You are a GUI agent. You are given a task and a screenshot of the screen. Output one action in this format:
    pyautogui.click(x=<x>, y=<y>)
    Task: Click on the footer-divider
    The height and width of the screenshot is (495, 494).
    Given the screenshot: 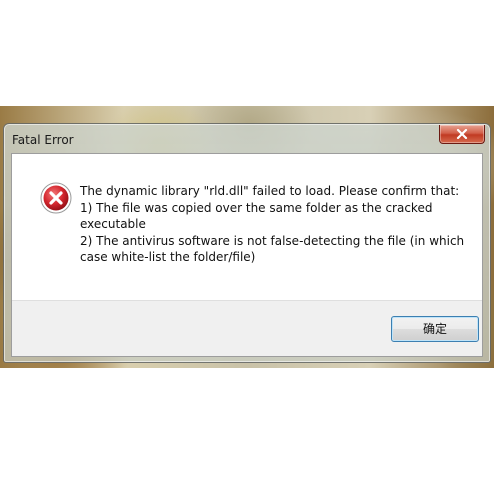 What is the action you would take?
    pyautogui.click(x=247, y=300)
    